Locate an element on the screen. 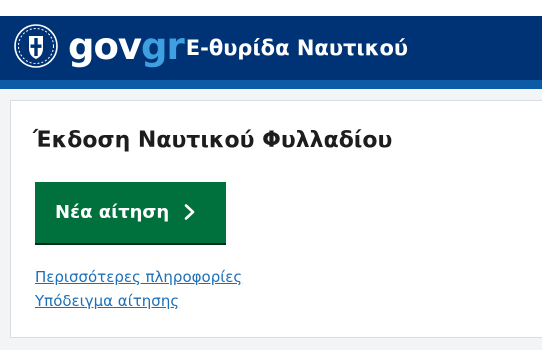 The image size is (542, 350). greek-coat-of-arms-icon is located at coordinates (36, 46).